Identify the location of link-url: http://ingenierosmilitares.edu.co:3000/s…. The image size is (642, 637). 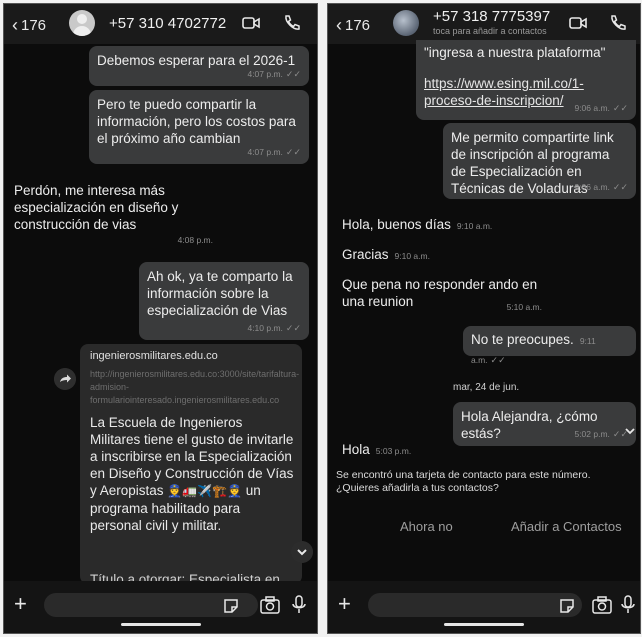
(194, 387).